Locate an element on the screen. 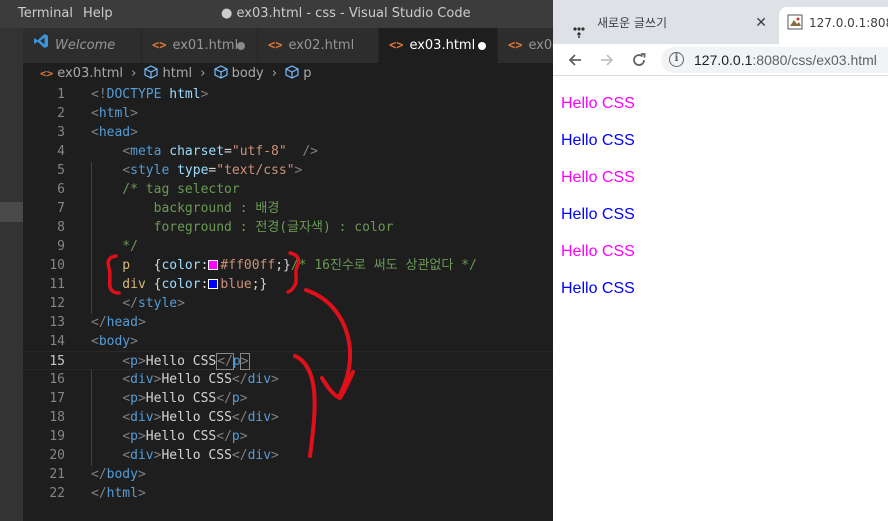  tab-ex04: <> ex04 is located at coordinates (525, 45).